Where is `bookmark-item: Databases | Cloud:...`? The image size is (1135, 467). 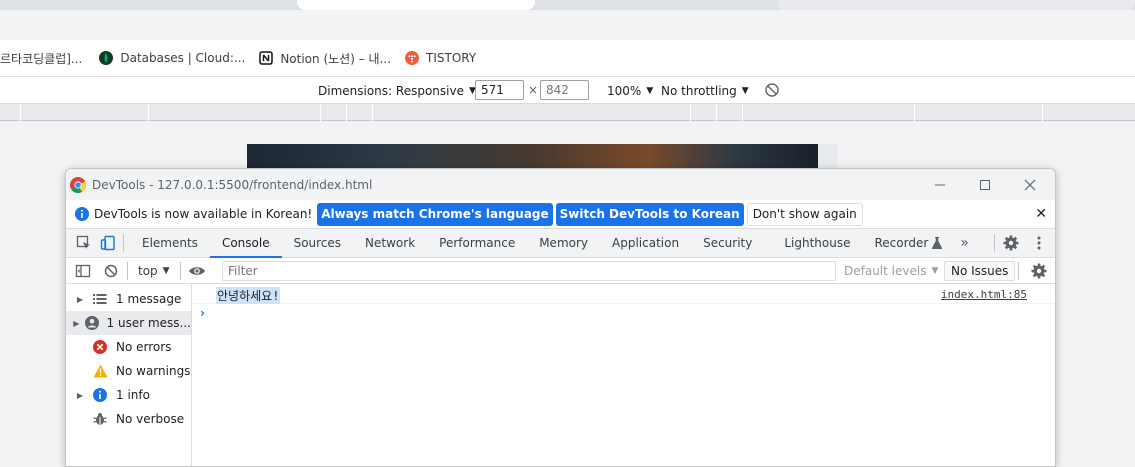 bookmark-item: Databases | Cloud:... is located at coordinates (172, 58).